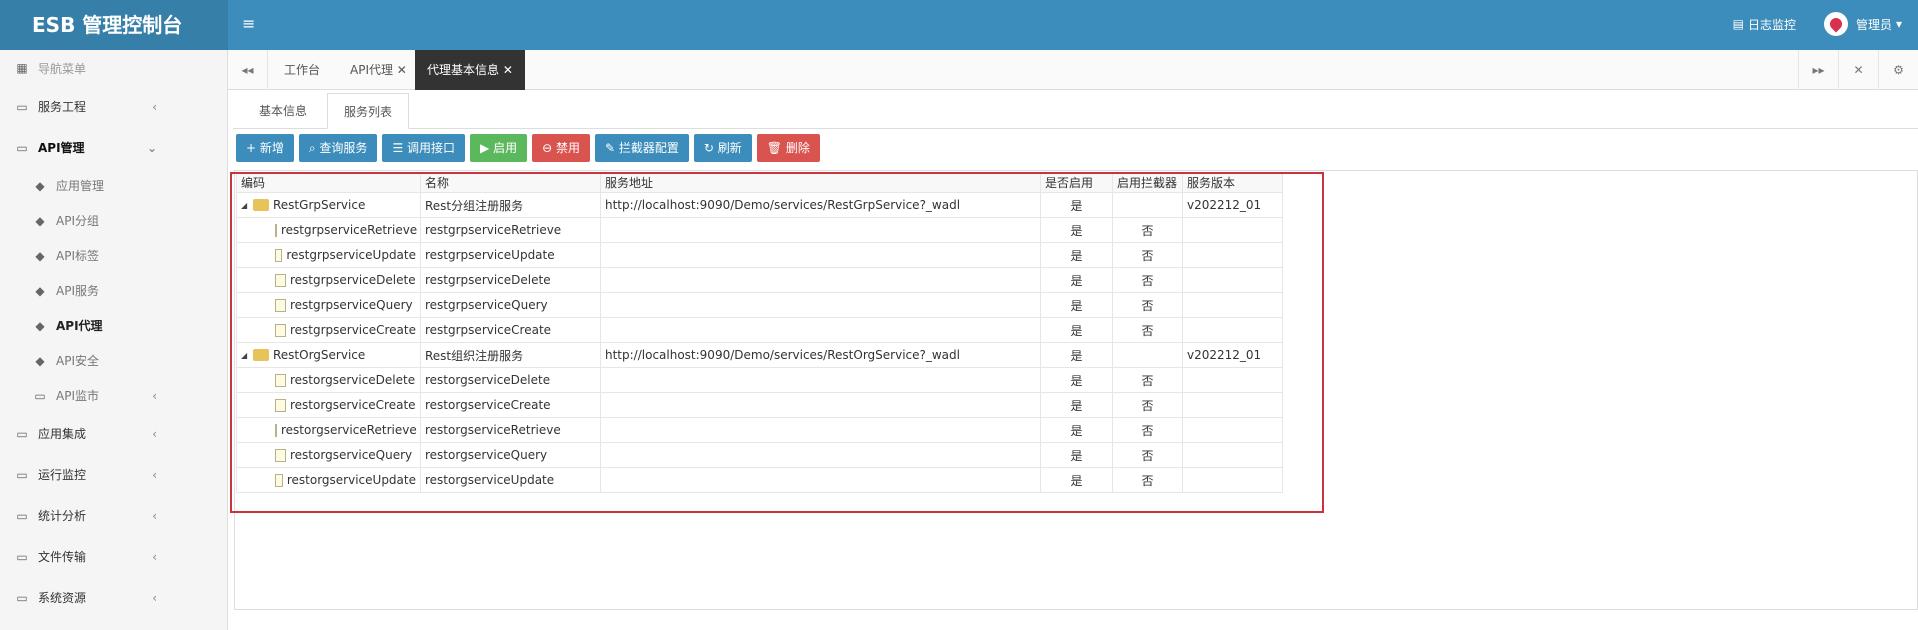 The width and height of the screenshot is (1918, 630). I want to click on trash-icon: 🗑, so click(776, 148).